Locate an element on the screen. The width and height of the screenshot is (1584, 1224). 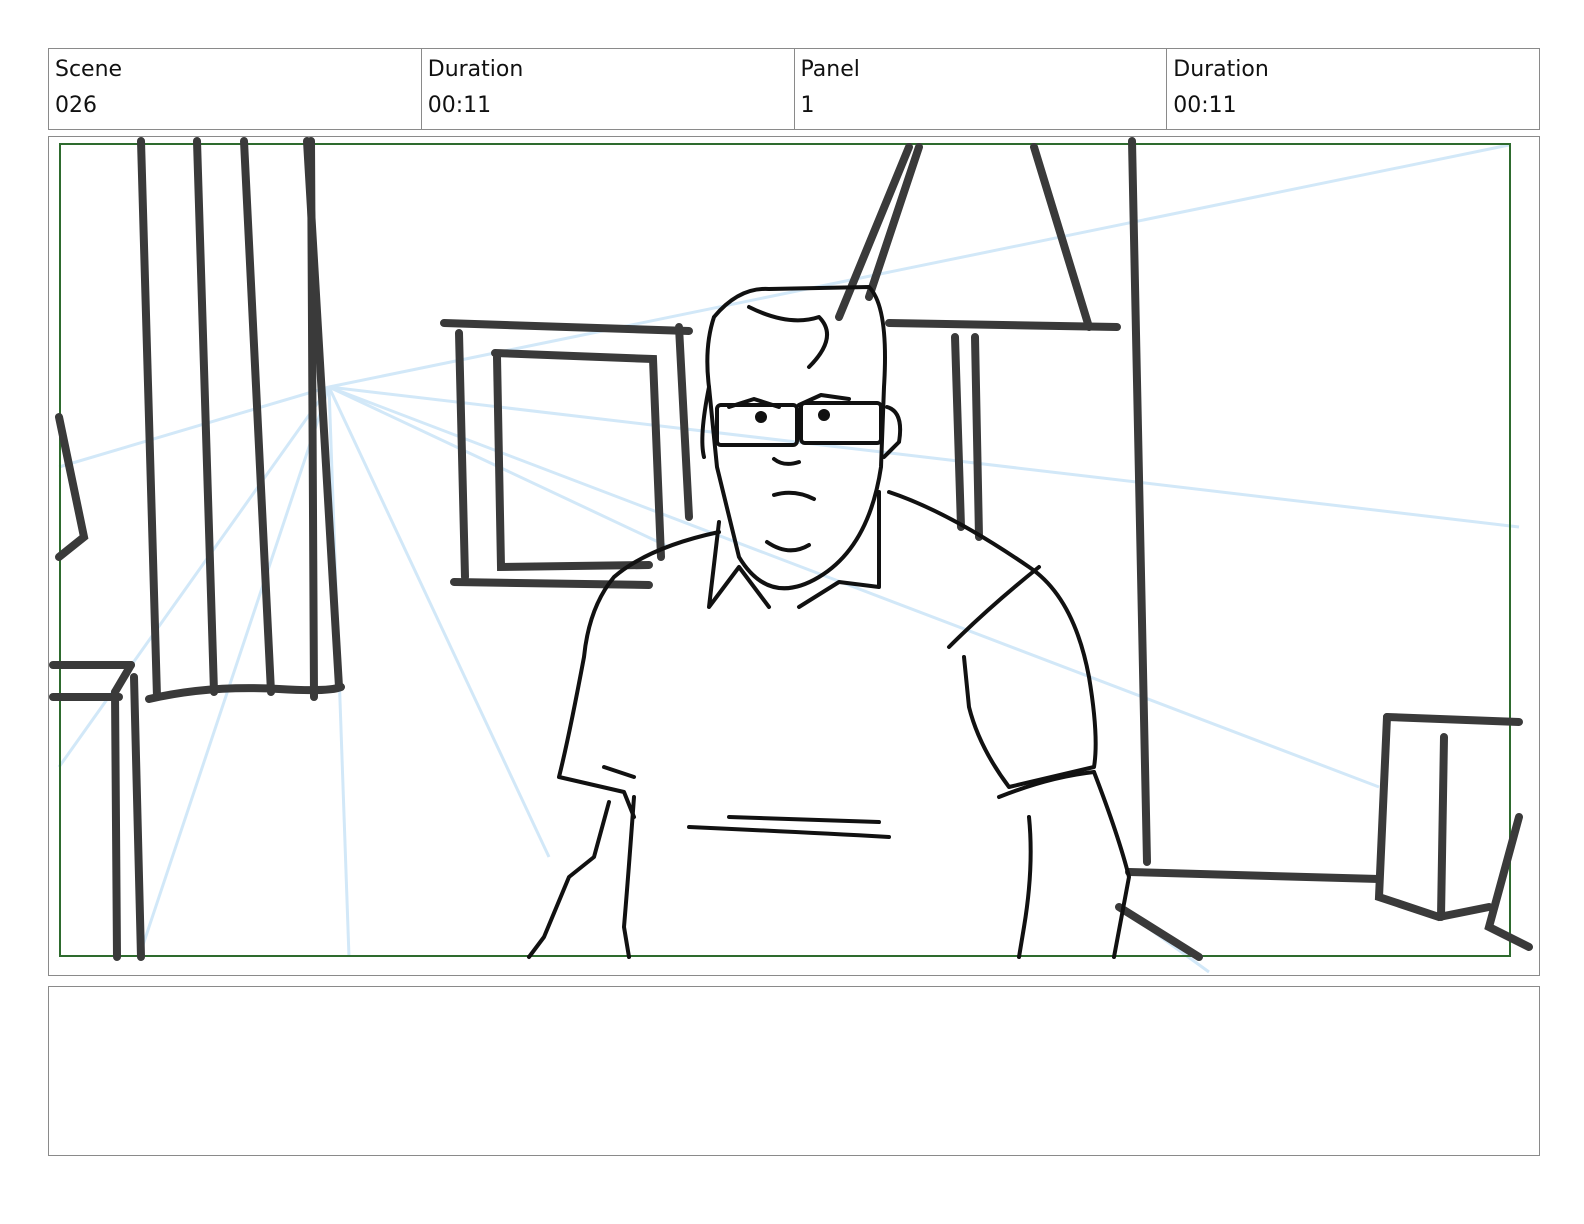
panel-notes-box is located at coordinates (794, 1071).